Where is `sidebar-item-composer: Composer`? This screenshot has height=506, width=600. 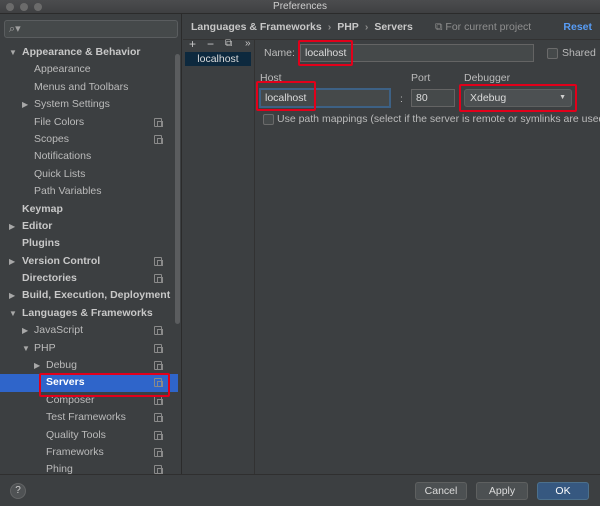 sidebar-item-composer: Composer is located at coordinates (89, 400).